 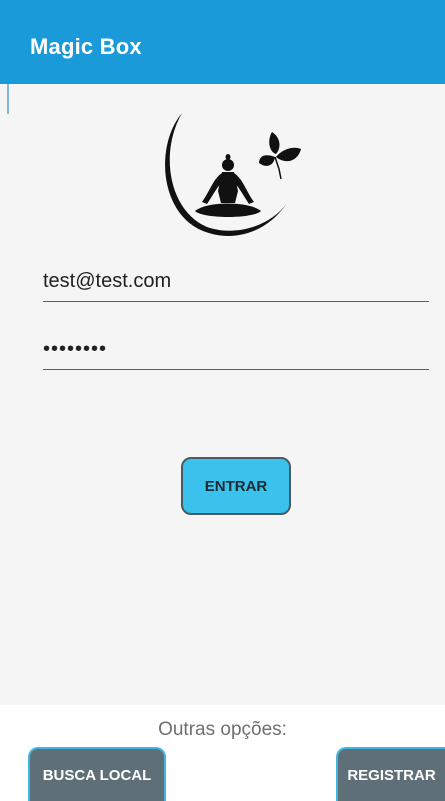 I want to click on register-button: REGISTRAR, so click(x=390, y=774).